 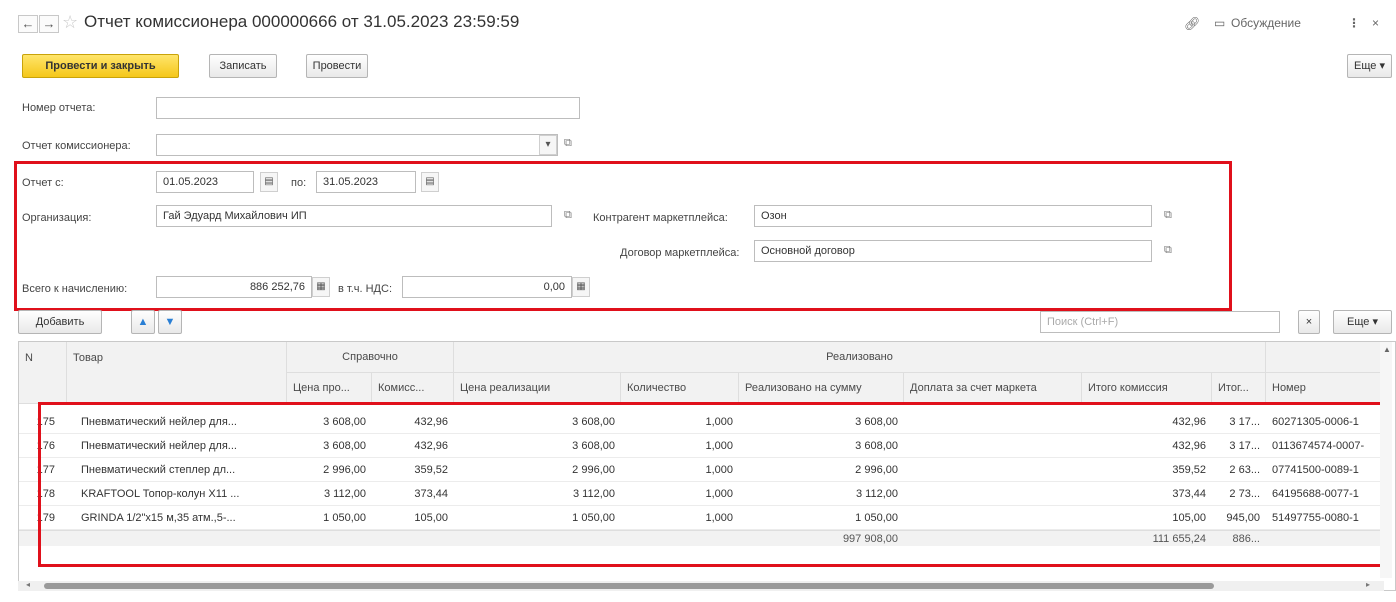 What do you see at coordinates (76, 146) in the screenshot?
I see `commissioner-report-label: Отчет комиссионера:` at bounding box center [76, 146].